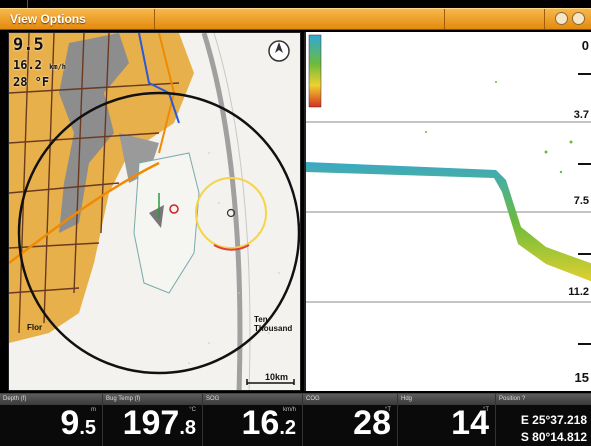 The image size is (591, 446). Describe the element at coordinates (187, 428) in the screenshot. I see `value-small: .8` at that location.